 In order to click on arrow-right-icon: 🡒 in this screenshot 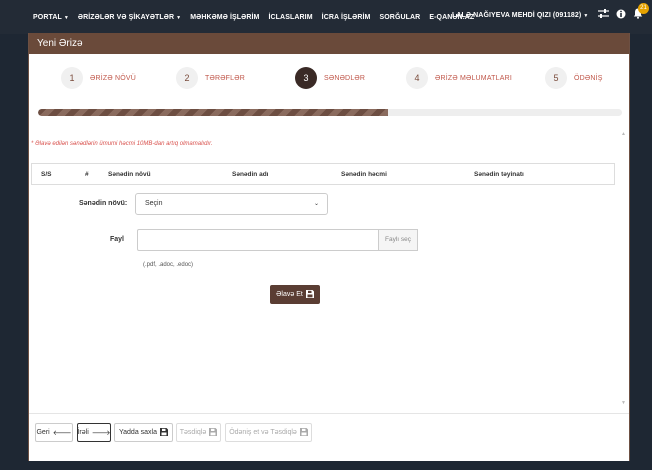, I will do `click(101, 433)`.